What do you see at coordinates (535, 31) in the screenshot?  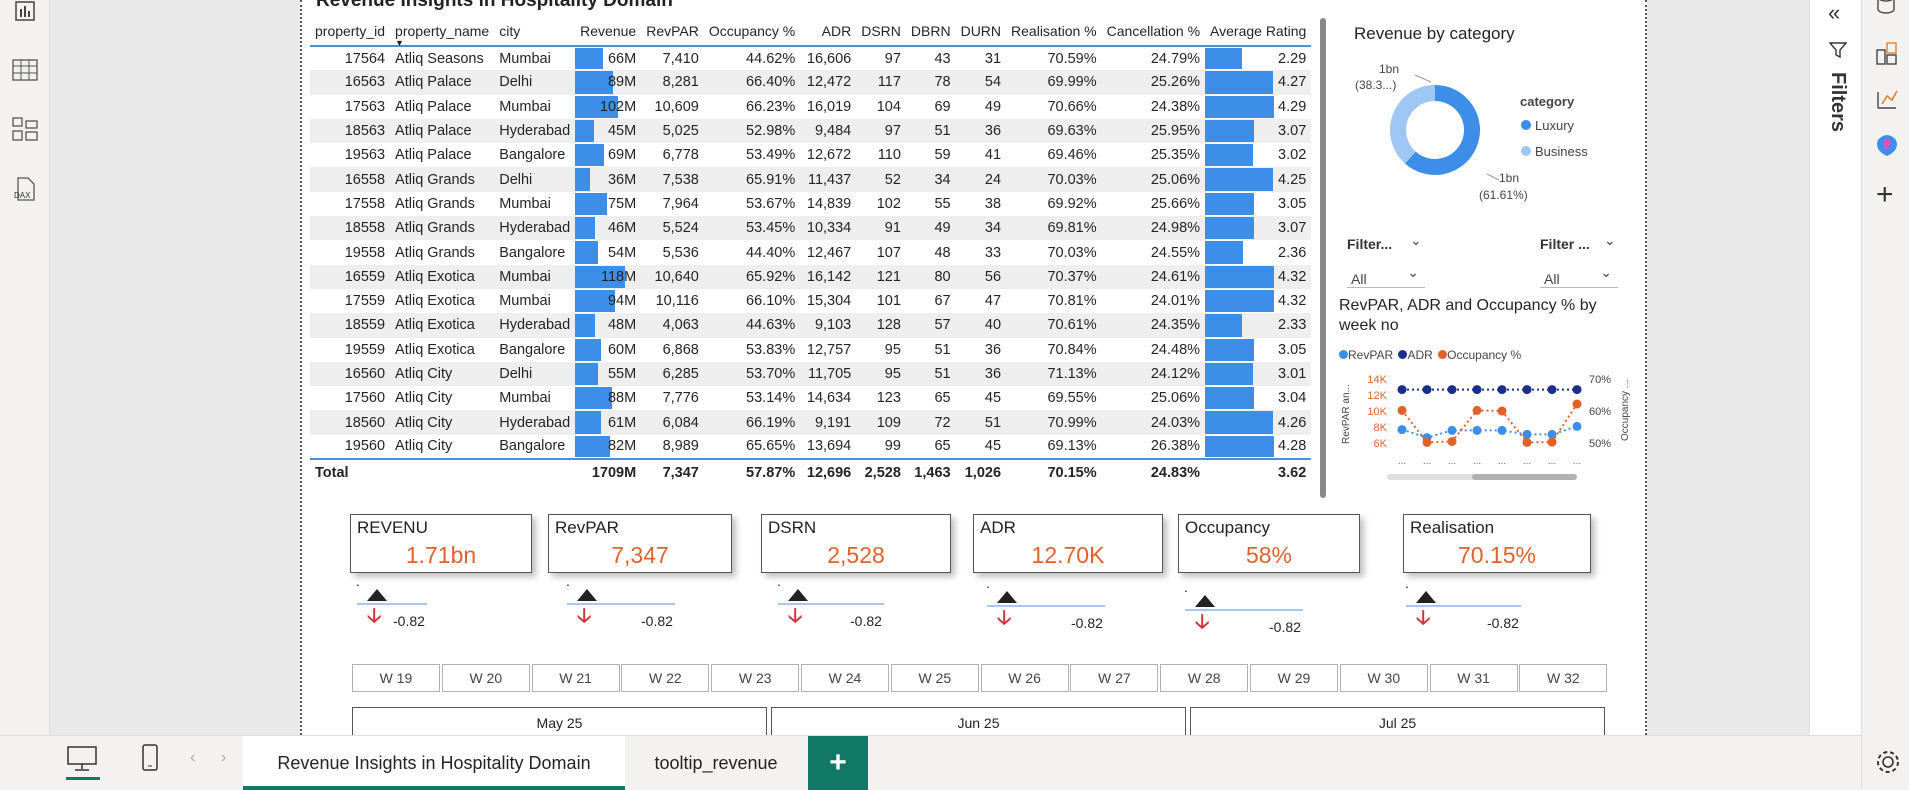 I see `column-header-city: city` at bounding box center [535, 31].